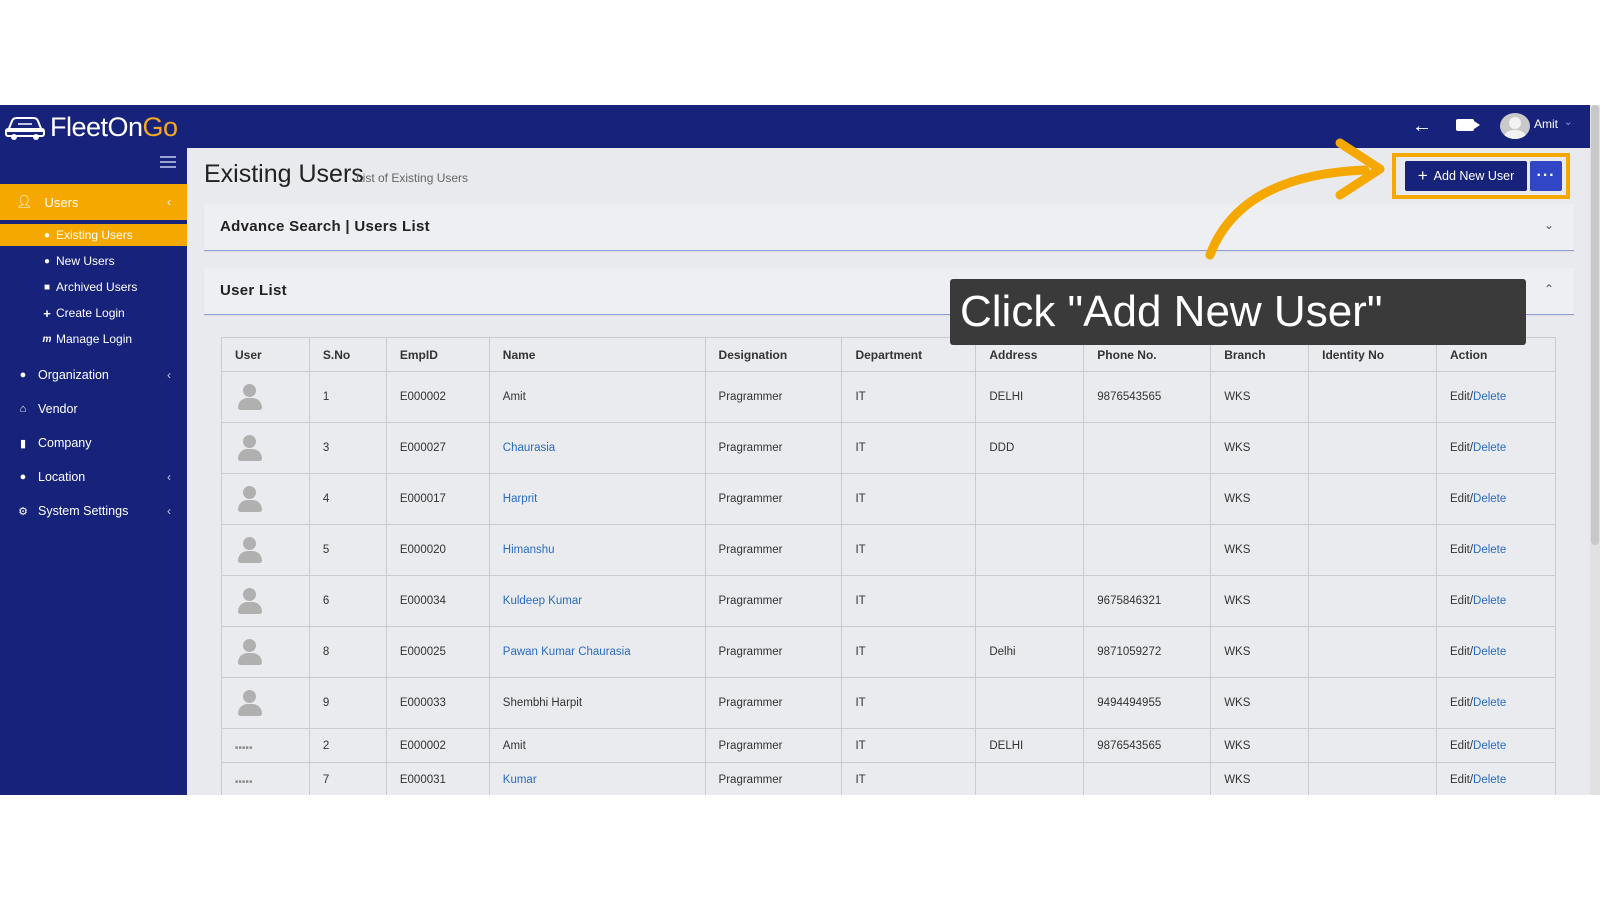 The width and height of the screenshot is (1600, 900). What do you see at coordinates (47, 235) in the screenshot?
I see `user-icon: ●` at bounding box center [47, 235].